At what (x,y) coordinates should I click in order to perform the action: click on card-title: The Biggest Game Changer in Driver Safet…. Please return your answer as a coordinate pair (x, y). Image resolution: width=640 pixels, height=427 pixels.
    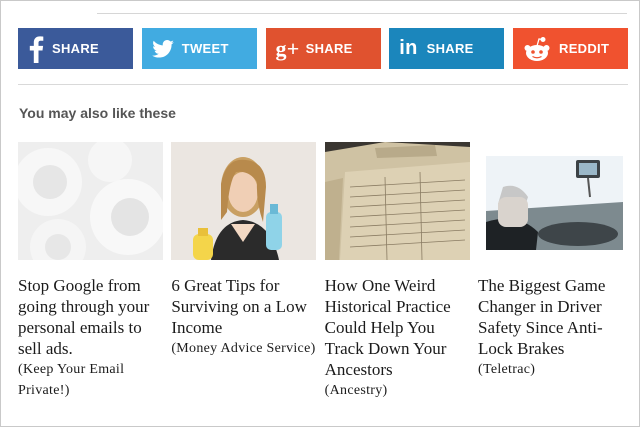
    Looking at the image, I should click on (550, 317).